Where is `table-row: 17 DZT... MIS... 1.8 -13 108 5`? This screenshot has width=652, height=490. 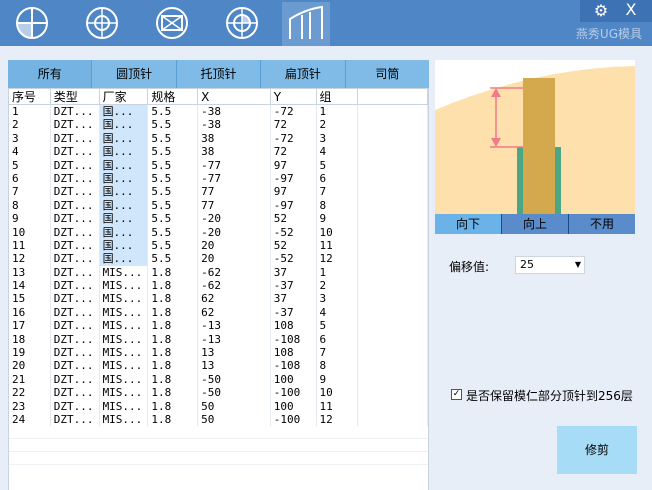
table-row: 17 DZT... MIS... 1.8 -13 108 5 is located at coordinates (218, 326).